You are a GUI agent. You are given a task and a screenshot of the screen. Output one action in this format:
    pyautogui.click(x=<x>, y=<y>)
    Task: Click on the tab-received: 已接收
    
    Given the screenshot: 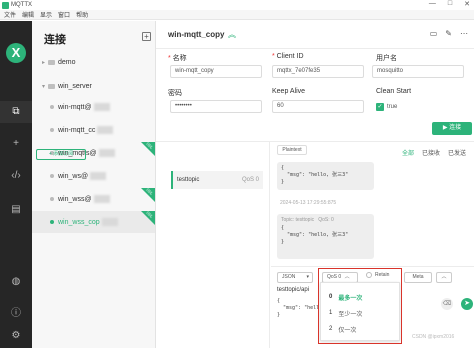 What is the action you would take?
    pyautogui.click(x=431, y=152)
    